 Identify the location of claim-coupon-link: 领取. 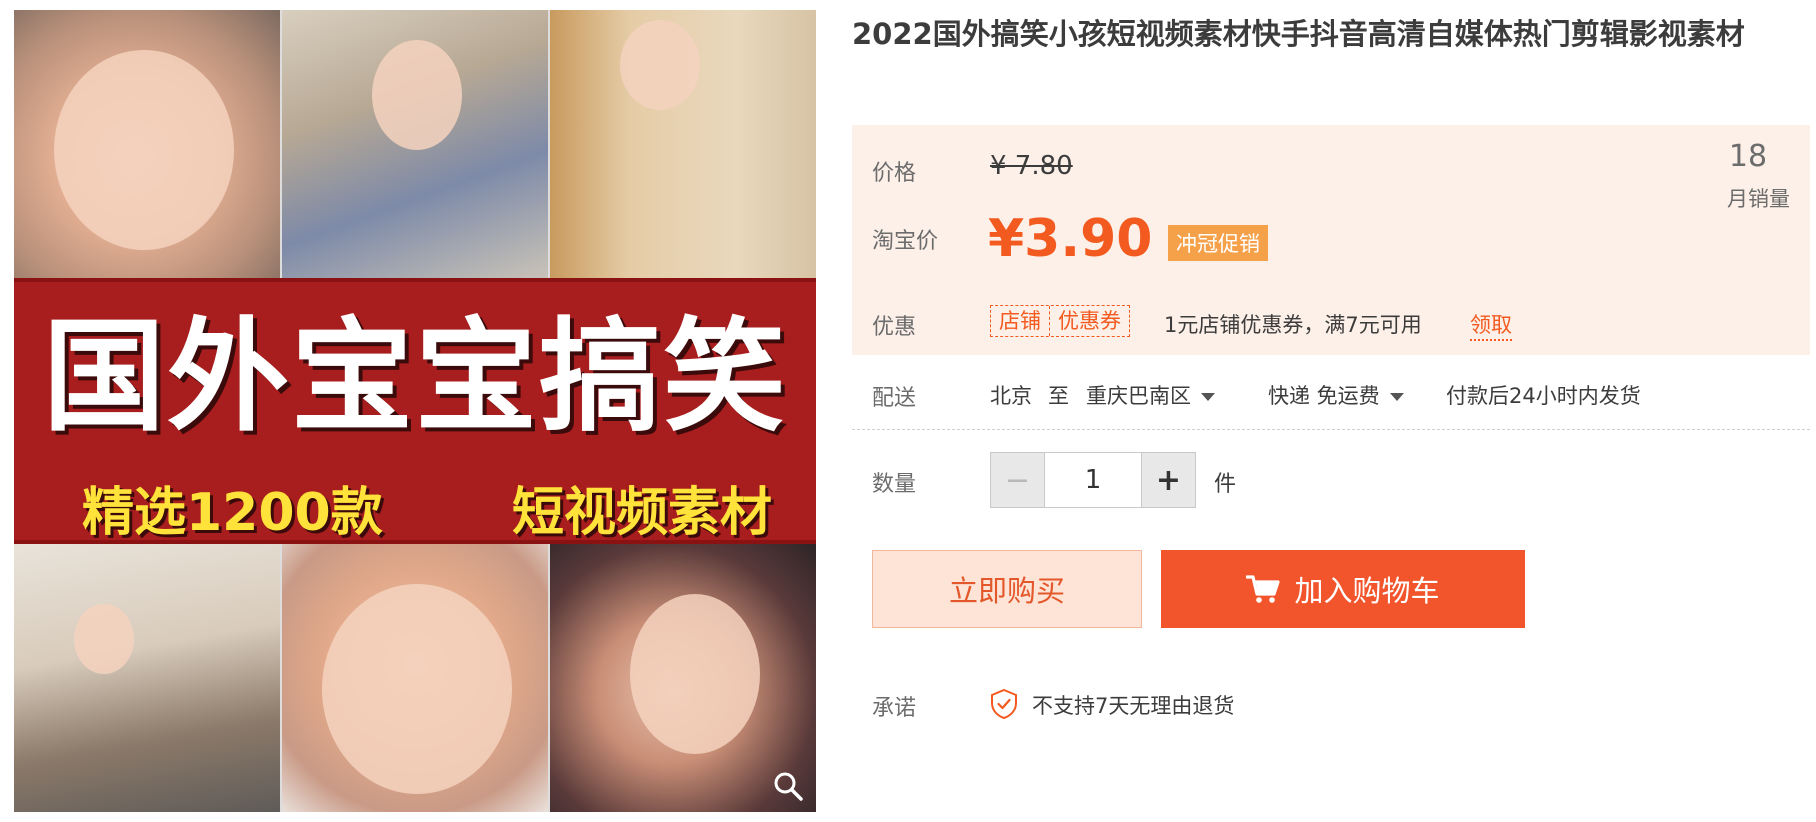
(1491, 325).